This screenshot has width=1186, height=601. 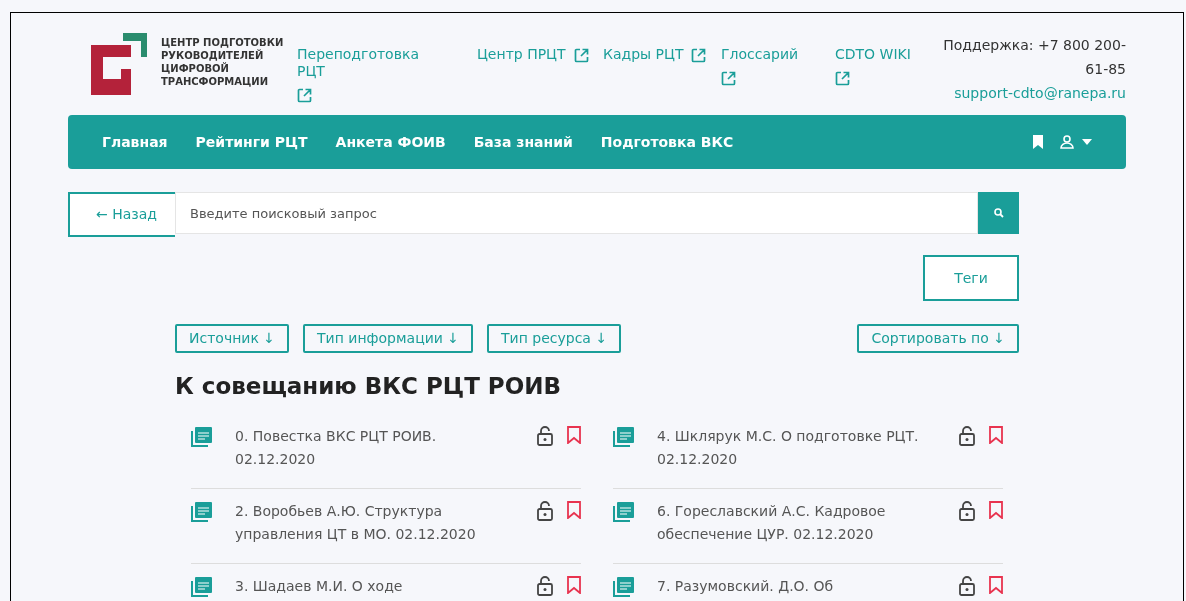 What do you see at coordinates (523, 142) in the screenshot?
I see `nav-link: База знаний` at bounding box center [523, 142].